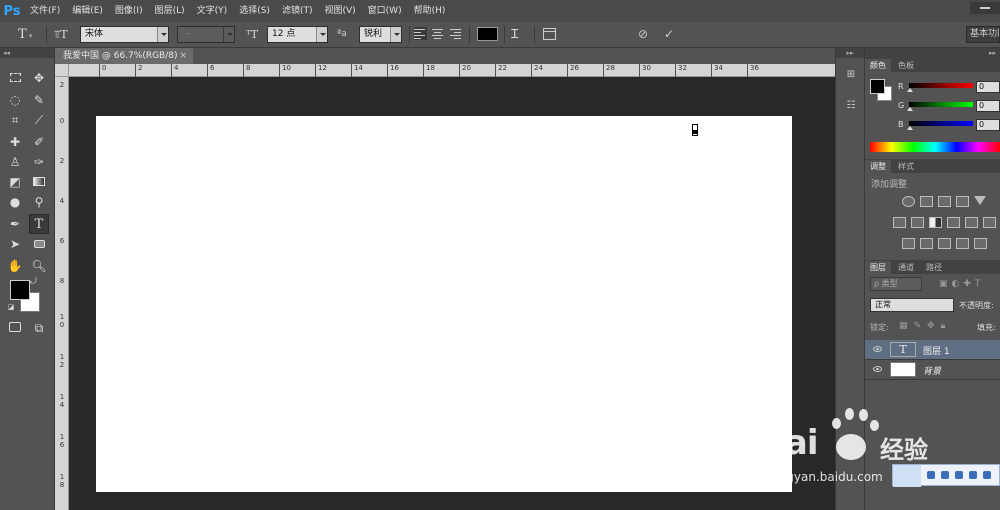 The image size is (1000, 510). Describe the element at coordinates (988, 87) in the screenshot. I see `red-value-input: 0` at that location.